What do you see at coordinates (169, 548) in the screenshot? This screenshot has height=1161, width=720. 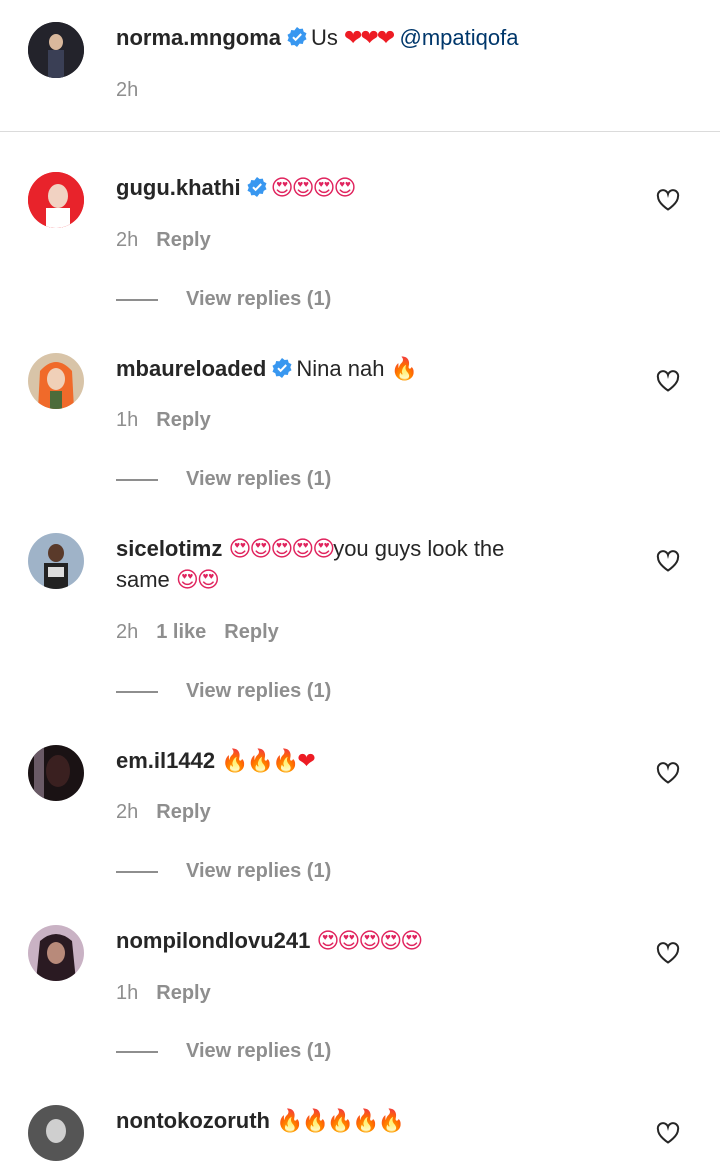 I see `username: sicelotimz` at bounding box center [169, 548].